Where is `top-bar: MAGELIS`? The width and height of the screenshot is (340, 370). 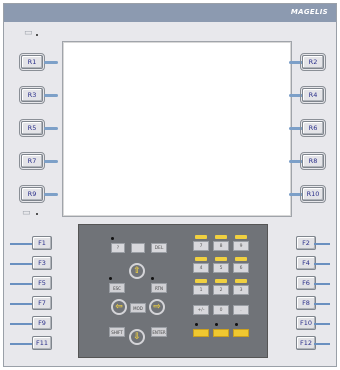 top-bar: MAGELIS is located at coordinates (170, 13).